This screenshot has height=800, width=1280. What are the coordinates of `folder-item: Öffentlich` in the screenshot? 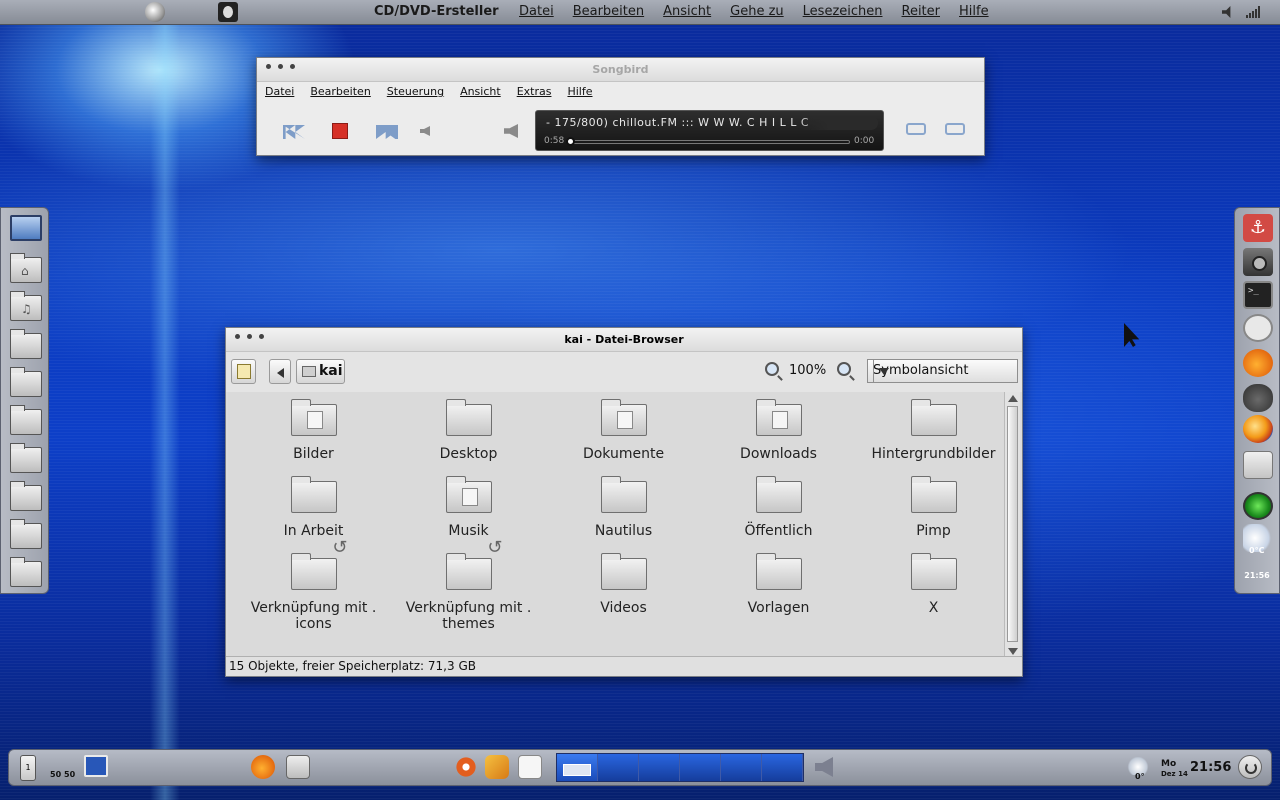 It's located at (778, 516).